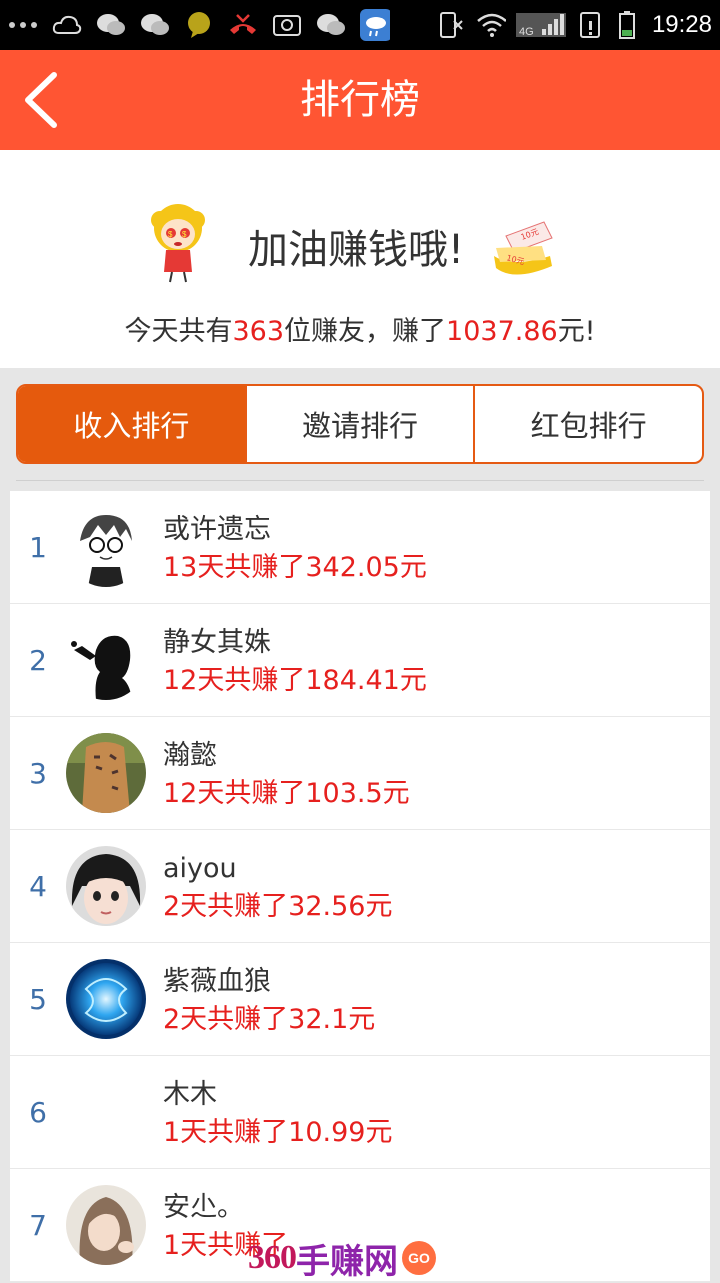  Describe the element at coordinates (269, 1019) in the screenshot. I see `user-earnings: 2天共赚了32.1元` at that location.